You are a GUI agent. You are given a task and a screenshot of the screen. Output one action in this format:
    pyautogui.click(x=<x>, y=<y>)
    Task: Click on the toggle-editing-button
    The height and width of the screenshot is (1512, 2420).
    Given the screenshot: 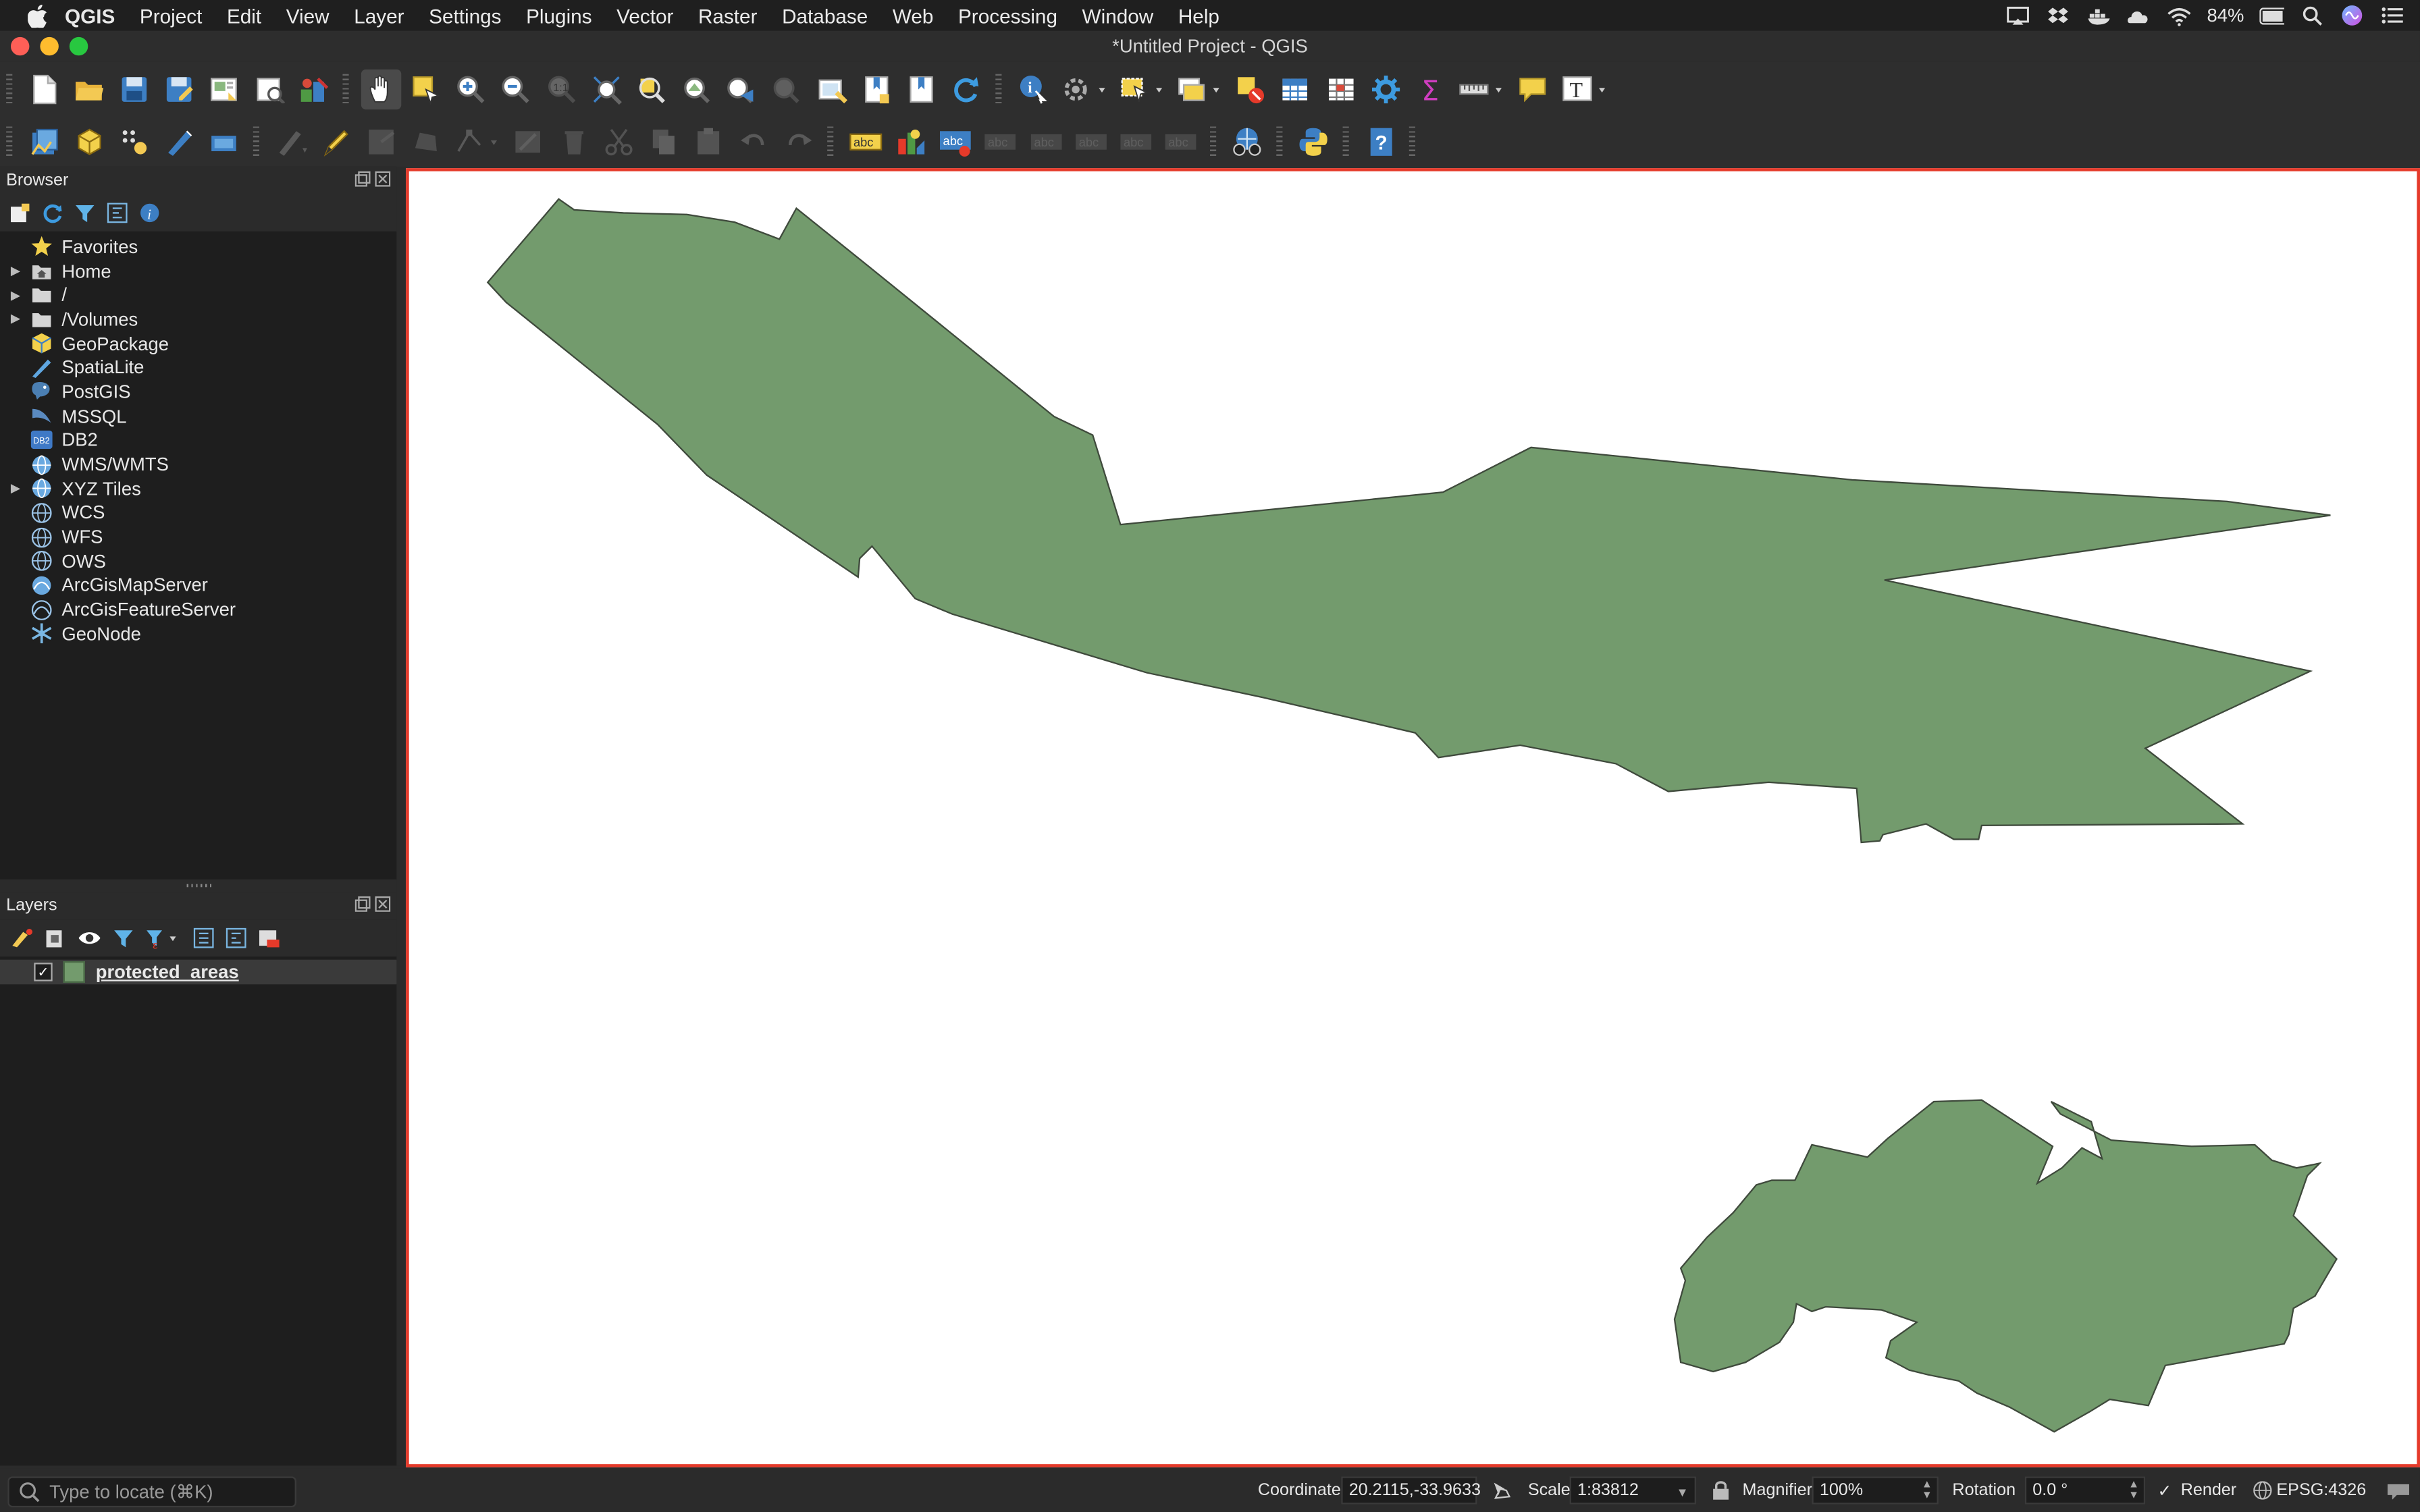 What is the action you would take?
    pyautogui.click(x=336, y=141)
    